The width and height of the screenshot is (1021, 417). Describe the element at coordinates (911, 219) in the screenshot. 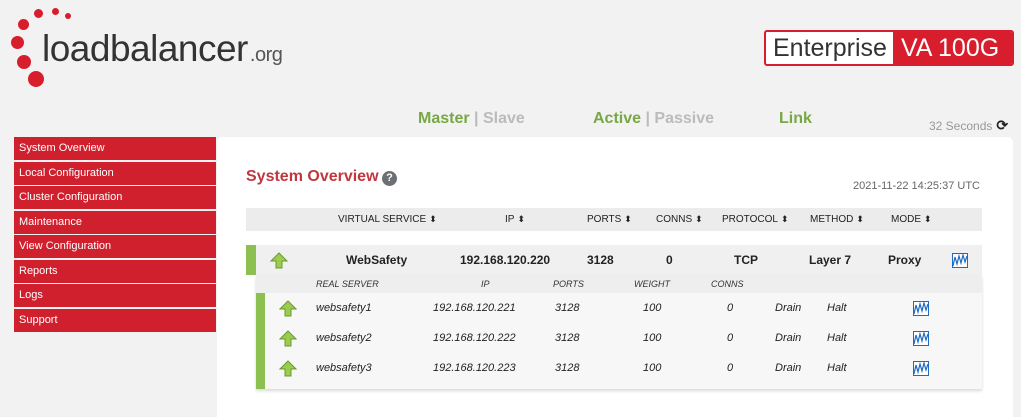

I see `column-mode: MODE ⬍` at that location.